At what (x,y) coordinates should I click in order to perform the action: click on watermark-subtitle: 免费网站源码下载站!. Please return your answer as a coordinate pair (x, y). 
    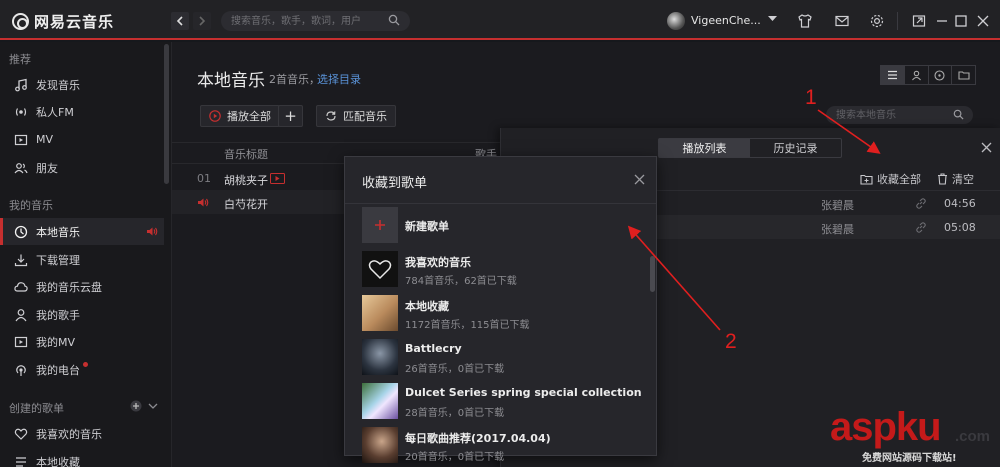
    Looking at the image, I should click on (909, 458).